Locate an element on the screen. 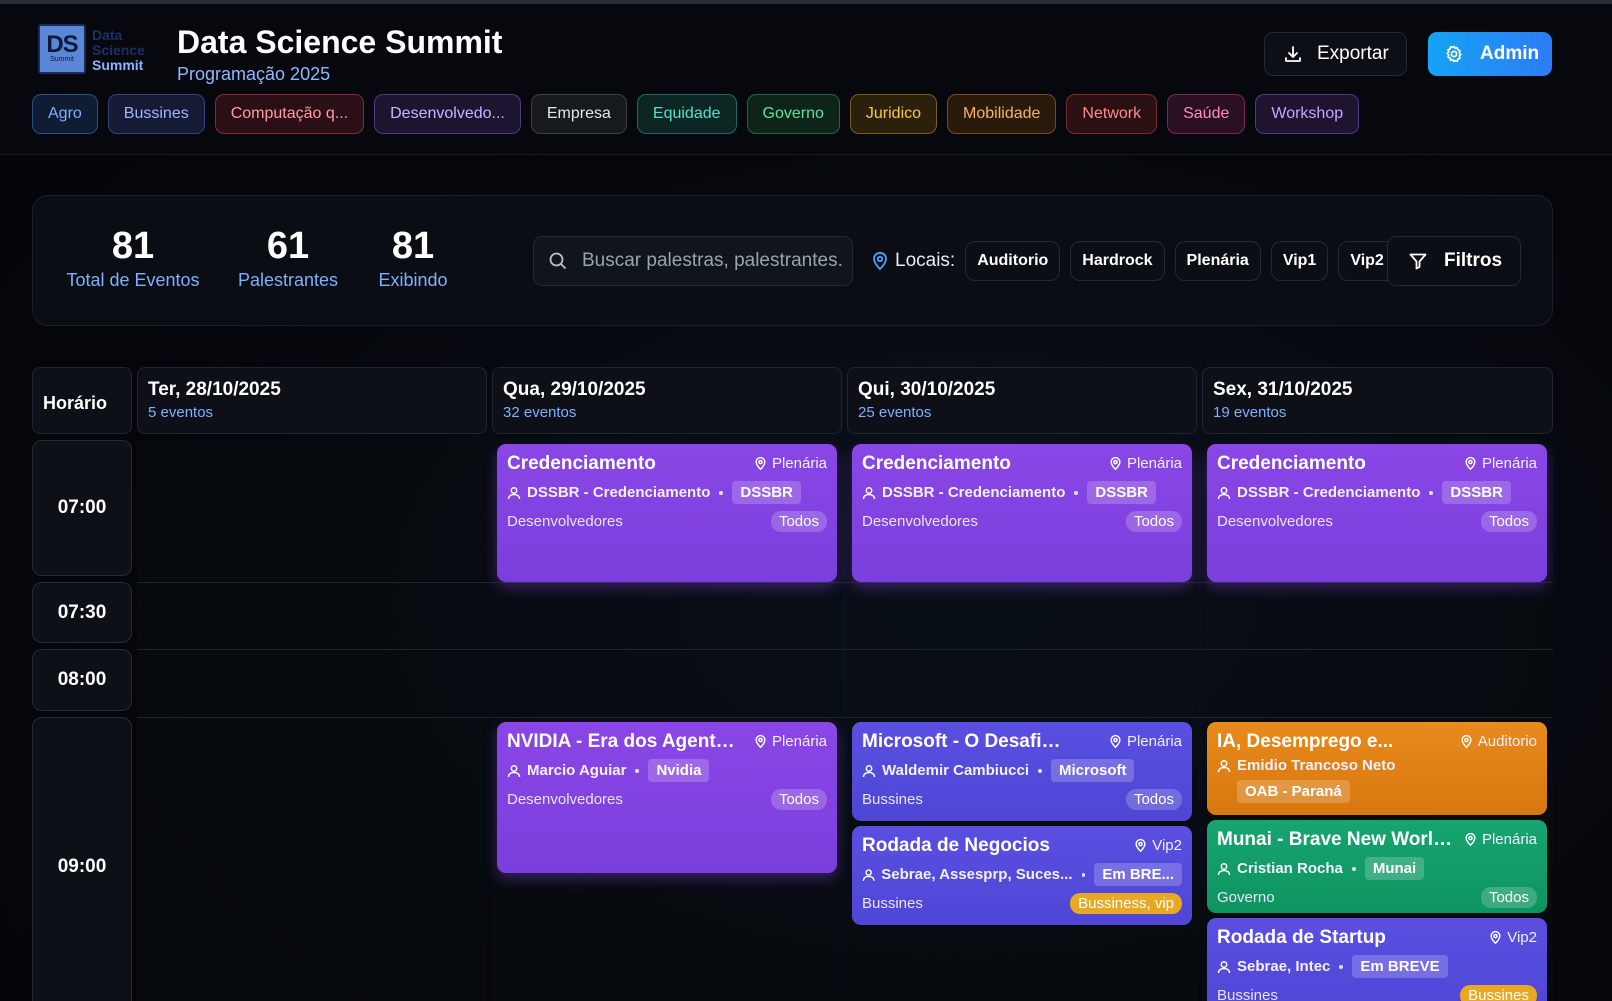 The image size is (1612, 1001). filter-icon is located at coordinates (1418, 261).